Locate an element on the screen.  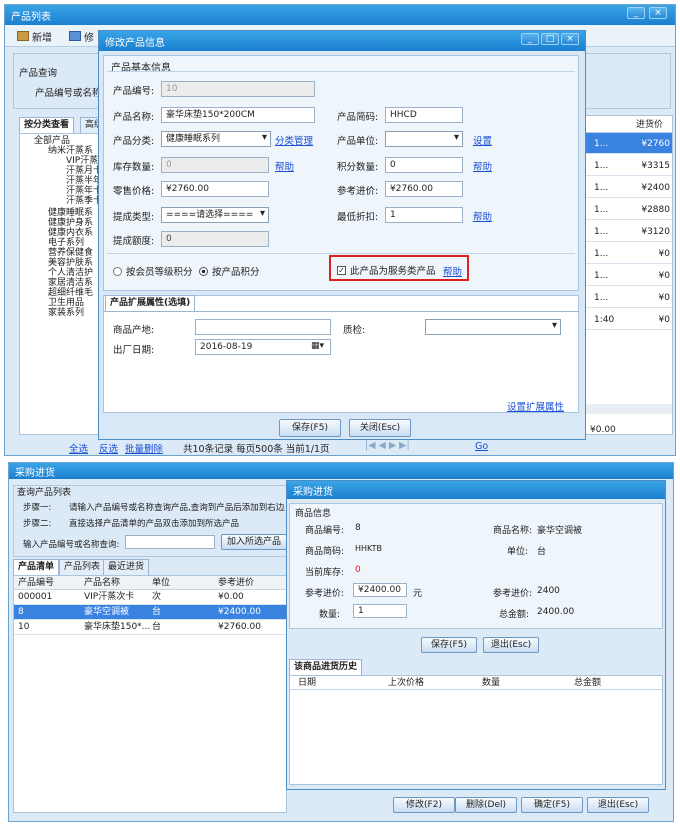
discount-help-link: 帮助 is located at coordinates (482, 216).